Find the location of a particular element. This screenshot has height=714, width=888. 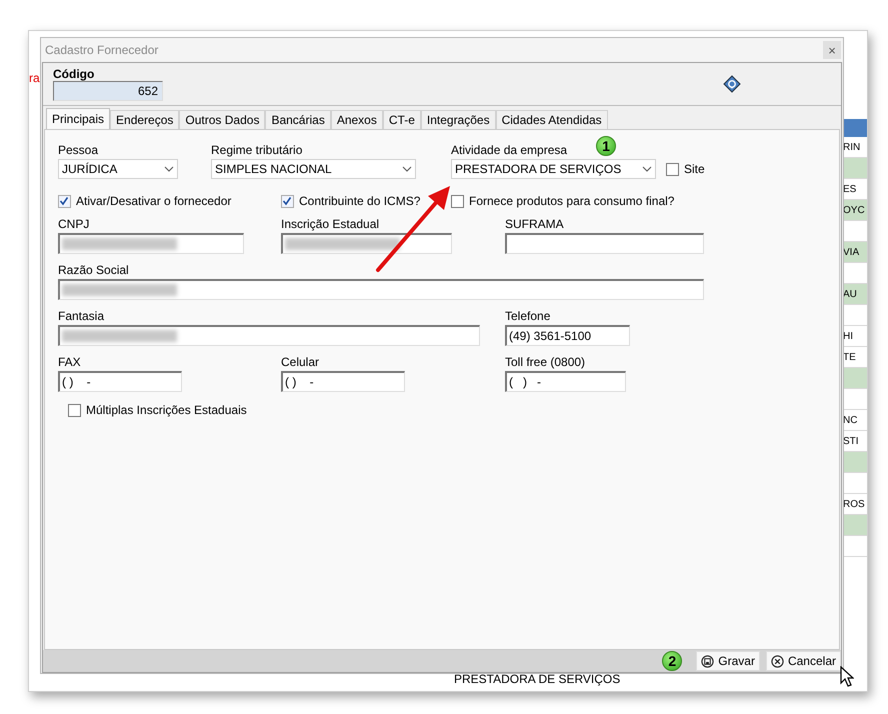

close-button: × is located at coordinates (832, 50).